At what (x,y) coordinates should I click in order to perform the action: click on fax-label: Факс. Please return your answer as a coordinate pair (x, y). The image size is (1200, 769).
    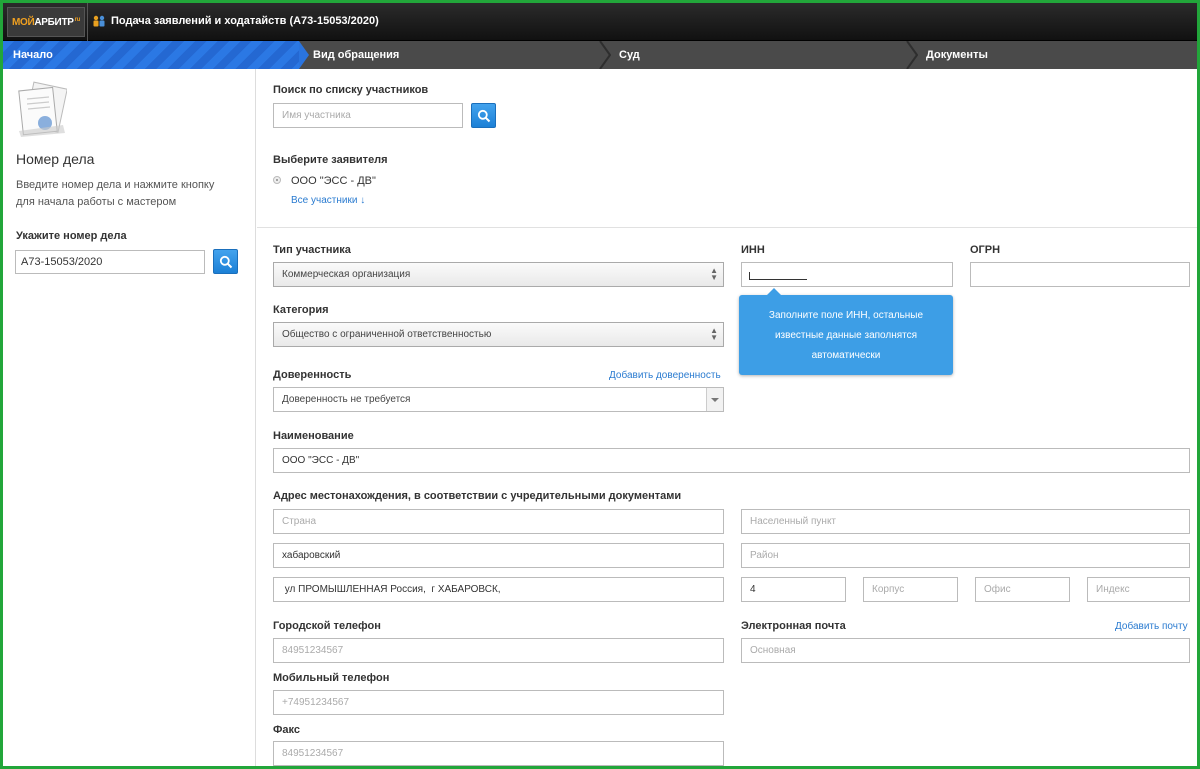
    Looking at the image, I should click on (286, 730).